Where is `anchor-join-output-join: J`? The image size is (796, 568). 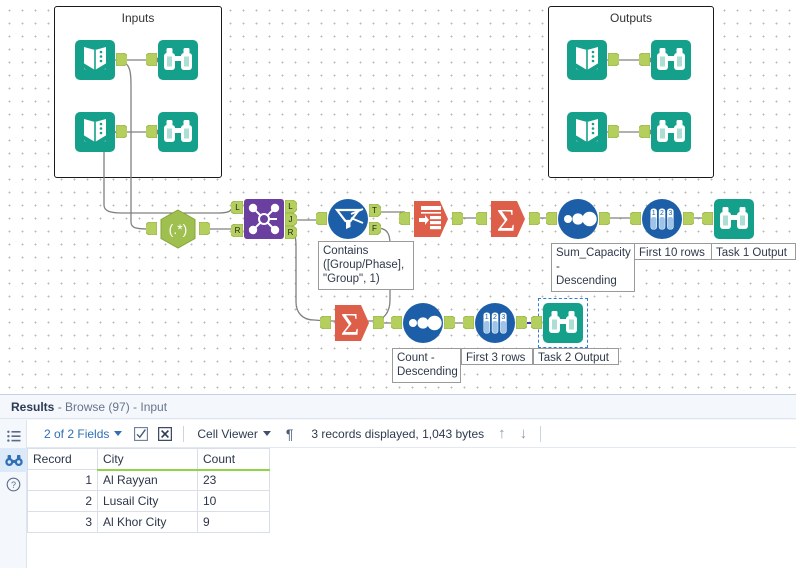
anchor-join-output-join: J is located at coordinates (291, 219).